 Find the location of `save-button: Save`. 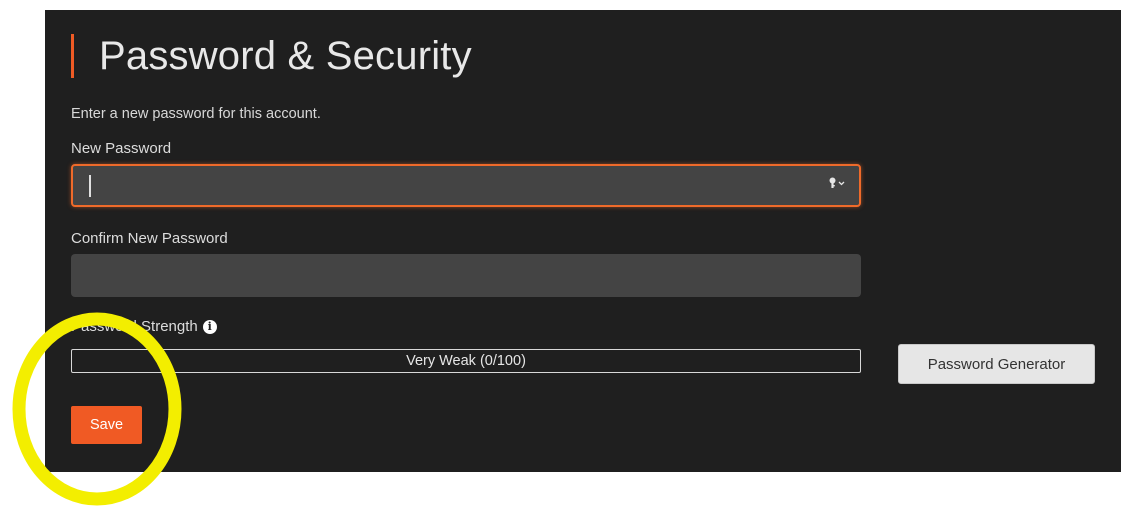

save-button: Save is located at coordinates (106, 425).